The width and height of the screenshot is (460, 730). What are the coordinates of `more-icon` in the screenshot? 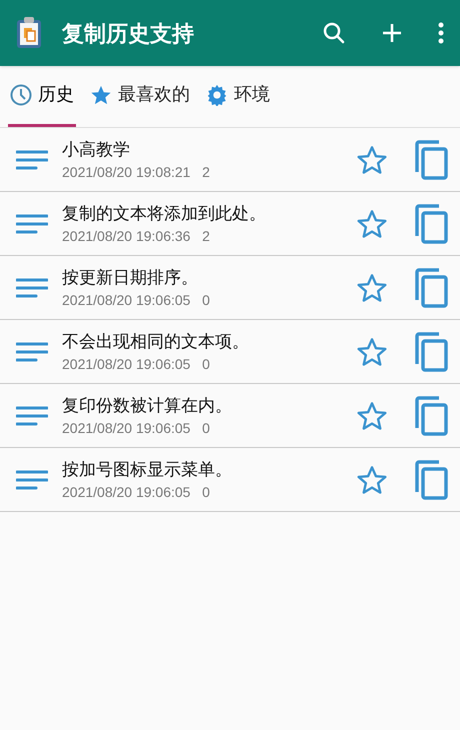 It's located at (441, 33).